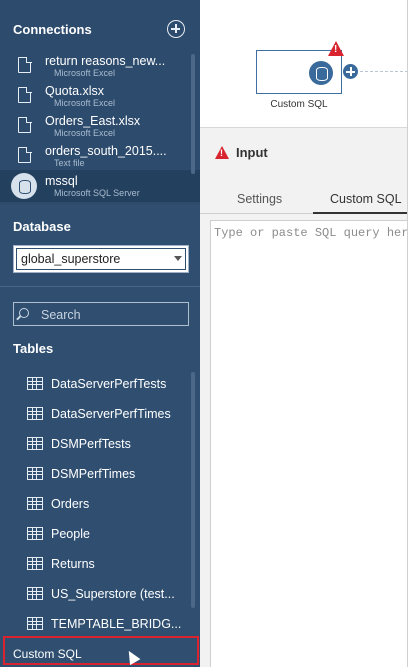 The width and height of the screenshot is (408, 667). Describe the element at coordinates (299, 104) in the screenshot. I see `node-label: Custom SQL` at that location.